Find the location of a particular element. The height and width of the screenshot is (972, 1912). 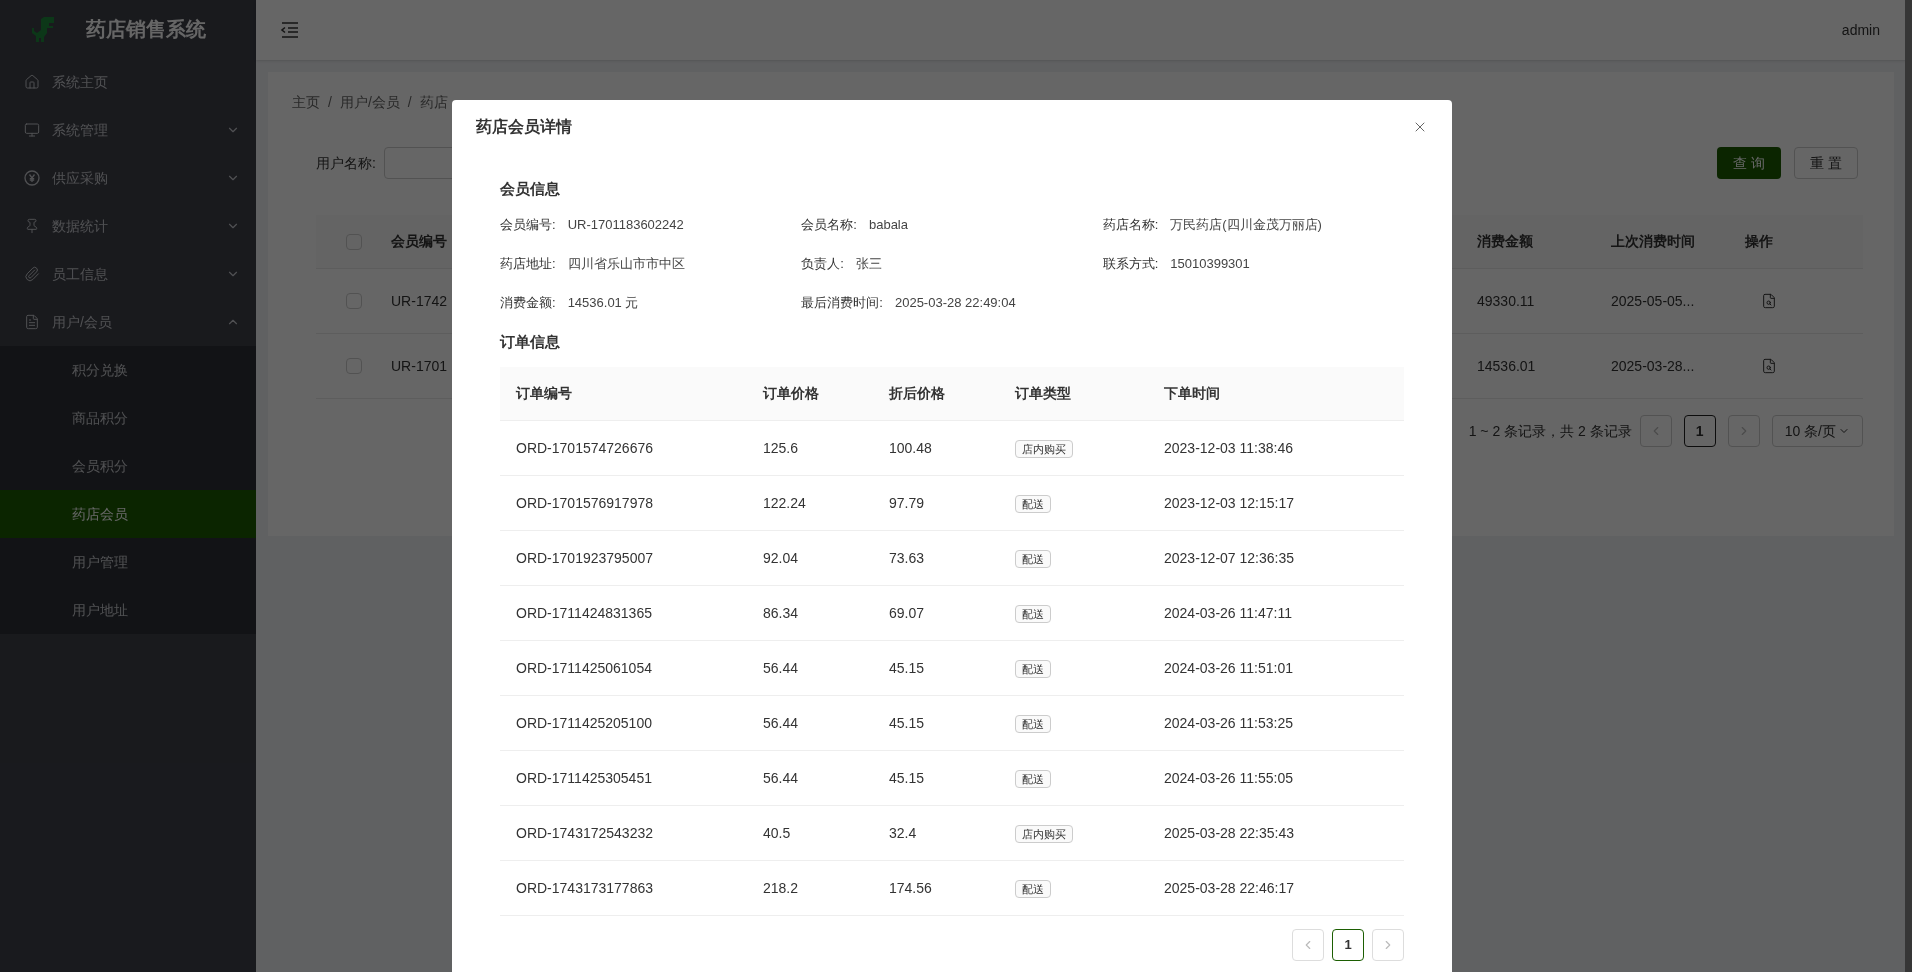

column-header: 下单时间 is located at coordinates (1192, 393).